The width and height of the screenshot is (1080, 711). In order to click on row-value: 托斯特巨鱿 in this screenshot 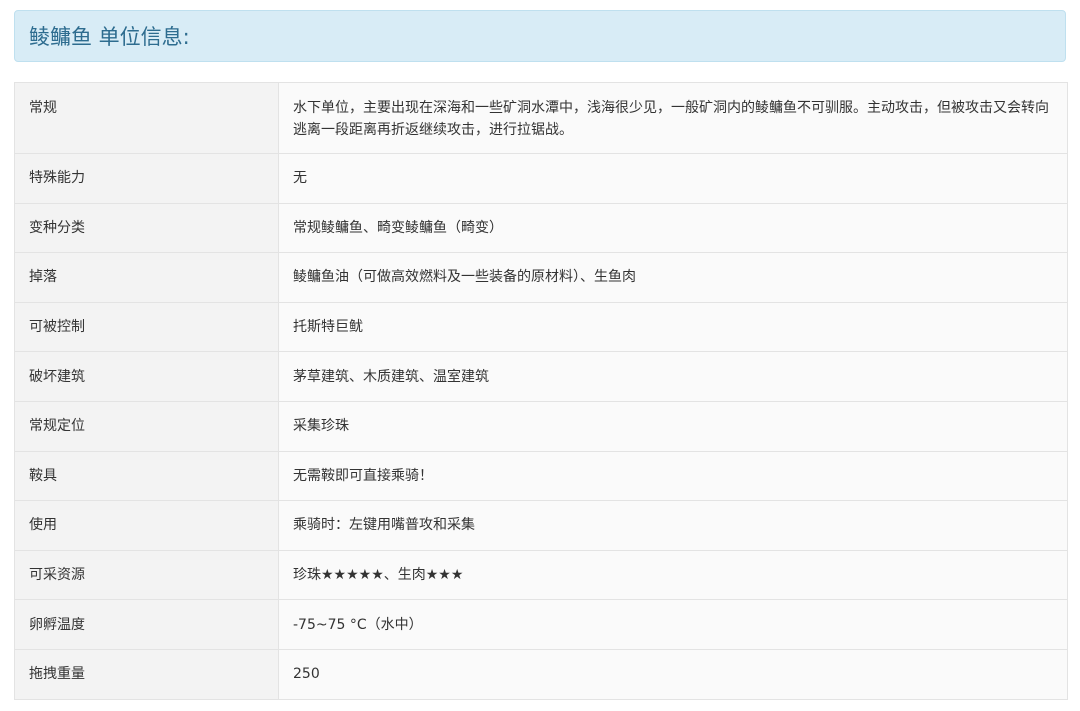, I will do `click(673, 327)`.